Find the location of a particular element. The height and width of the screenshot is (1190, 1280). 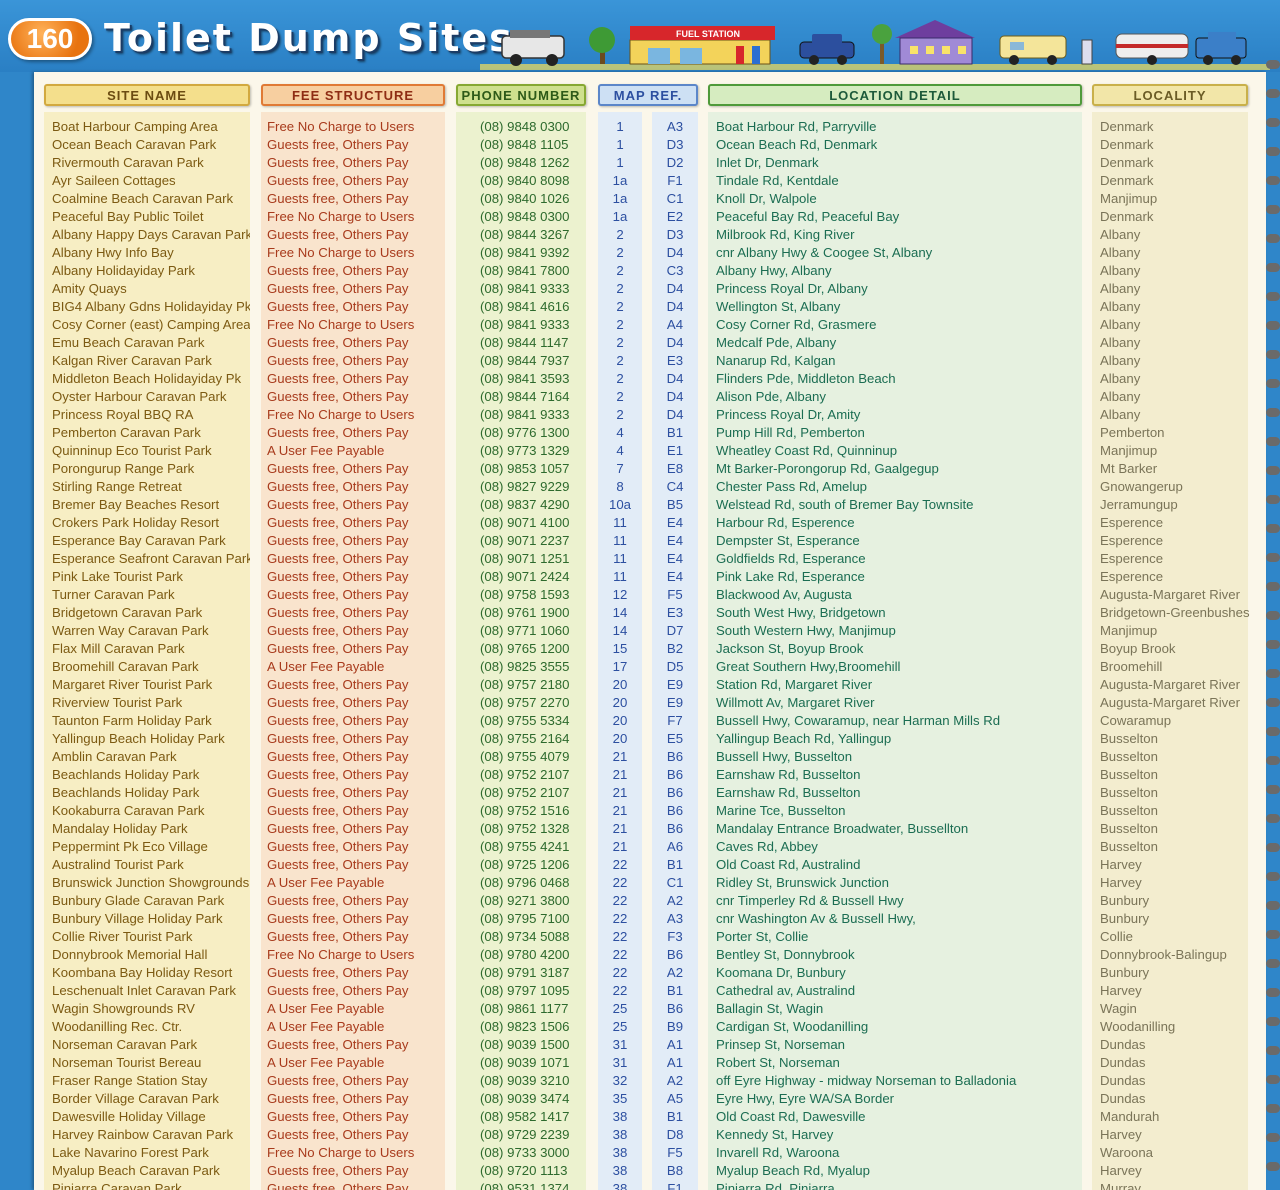

phone-number-cell: (08) 9841 9392 is located at coordinates (525, 252).